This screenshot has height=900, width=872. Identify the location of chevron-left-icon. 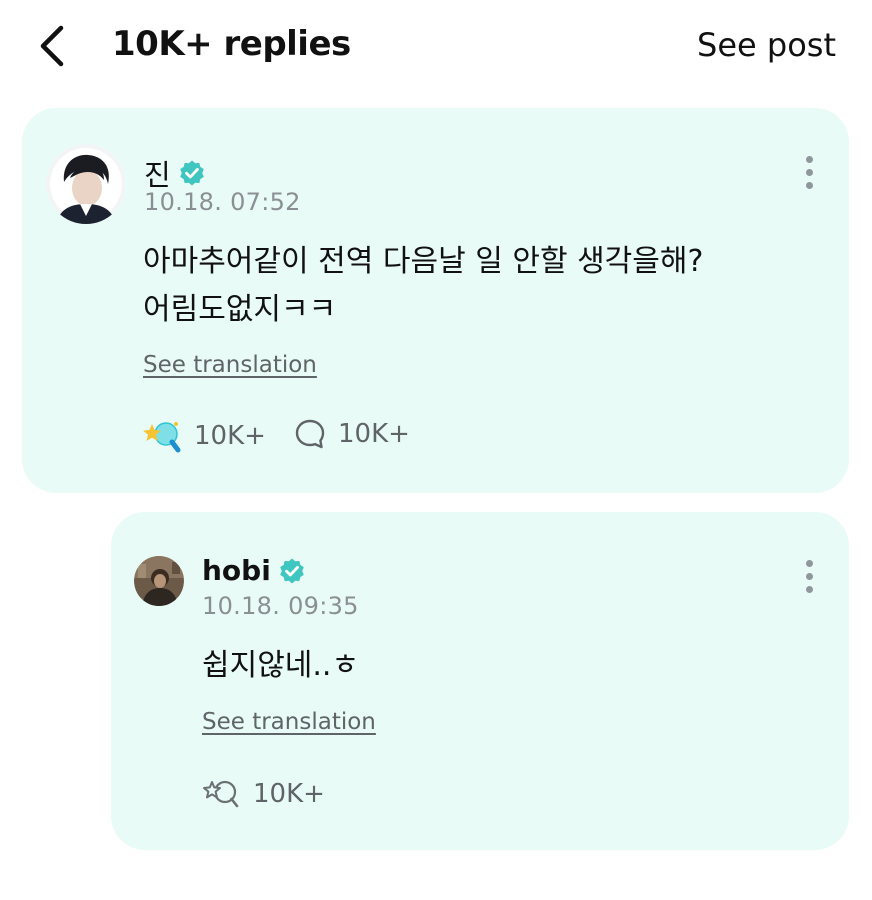
(52, 46).